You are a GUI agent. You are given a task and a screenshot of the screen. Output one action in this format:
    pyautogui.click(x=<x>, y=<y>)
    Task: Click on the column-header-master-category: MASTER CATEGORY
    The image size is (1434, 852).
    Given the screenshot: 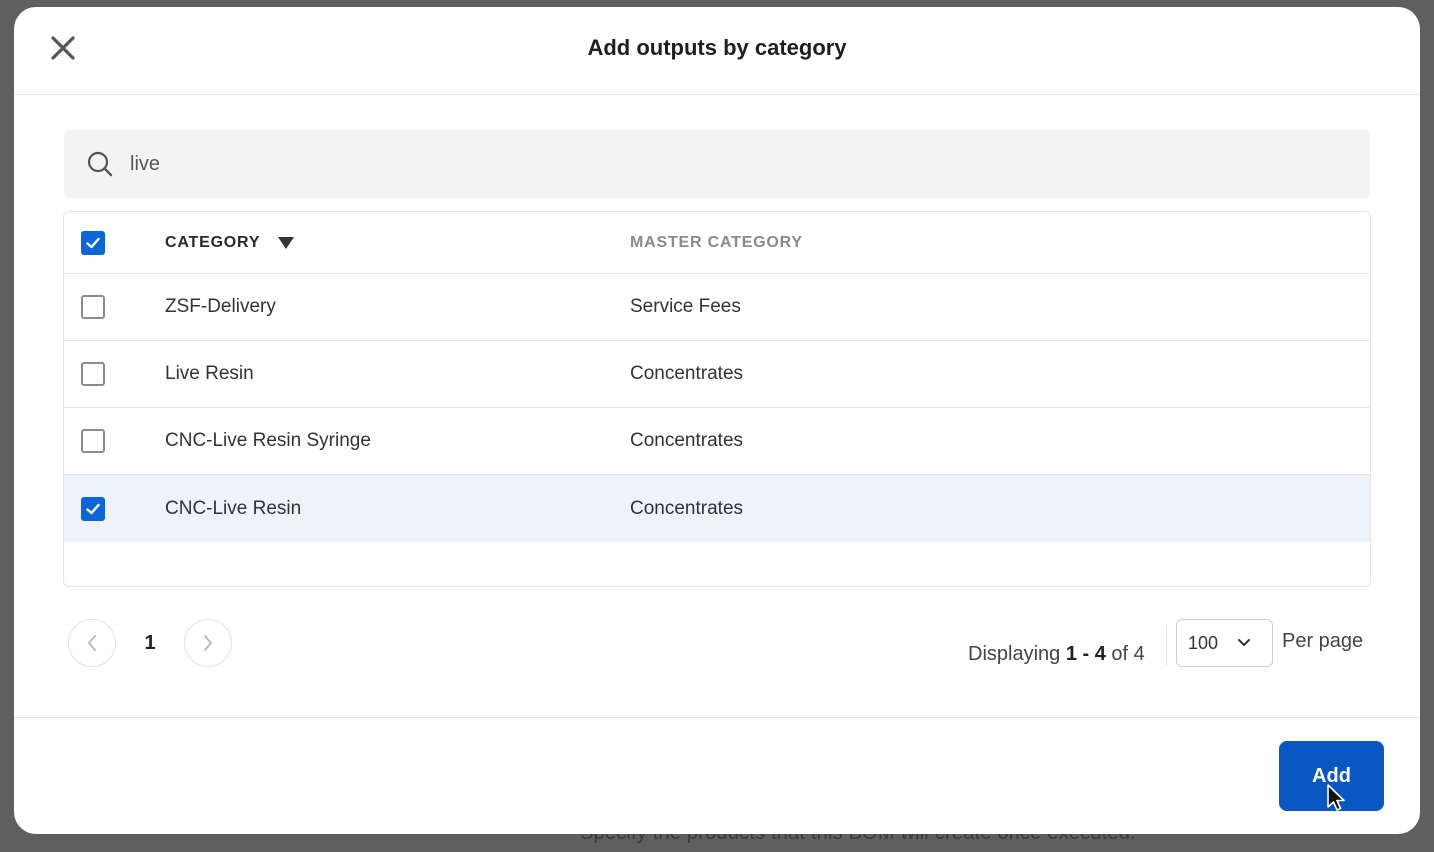 What is the action you would take?
    pyautogui.click(x=716, y=242)
    